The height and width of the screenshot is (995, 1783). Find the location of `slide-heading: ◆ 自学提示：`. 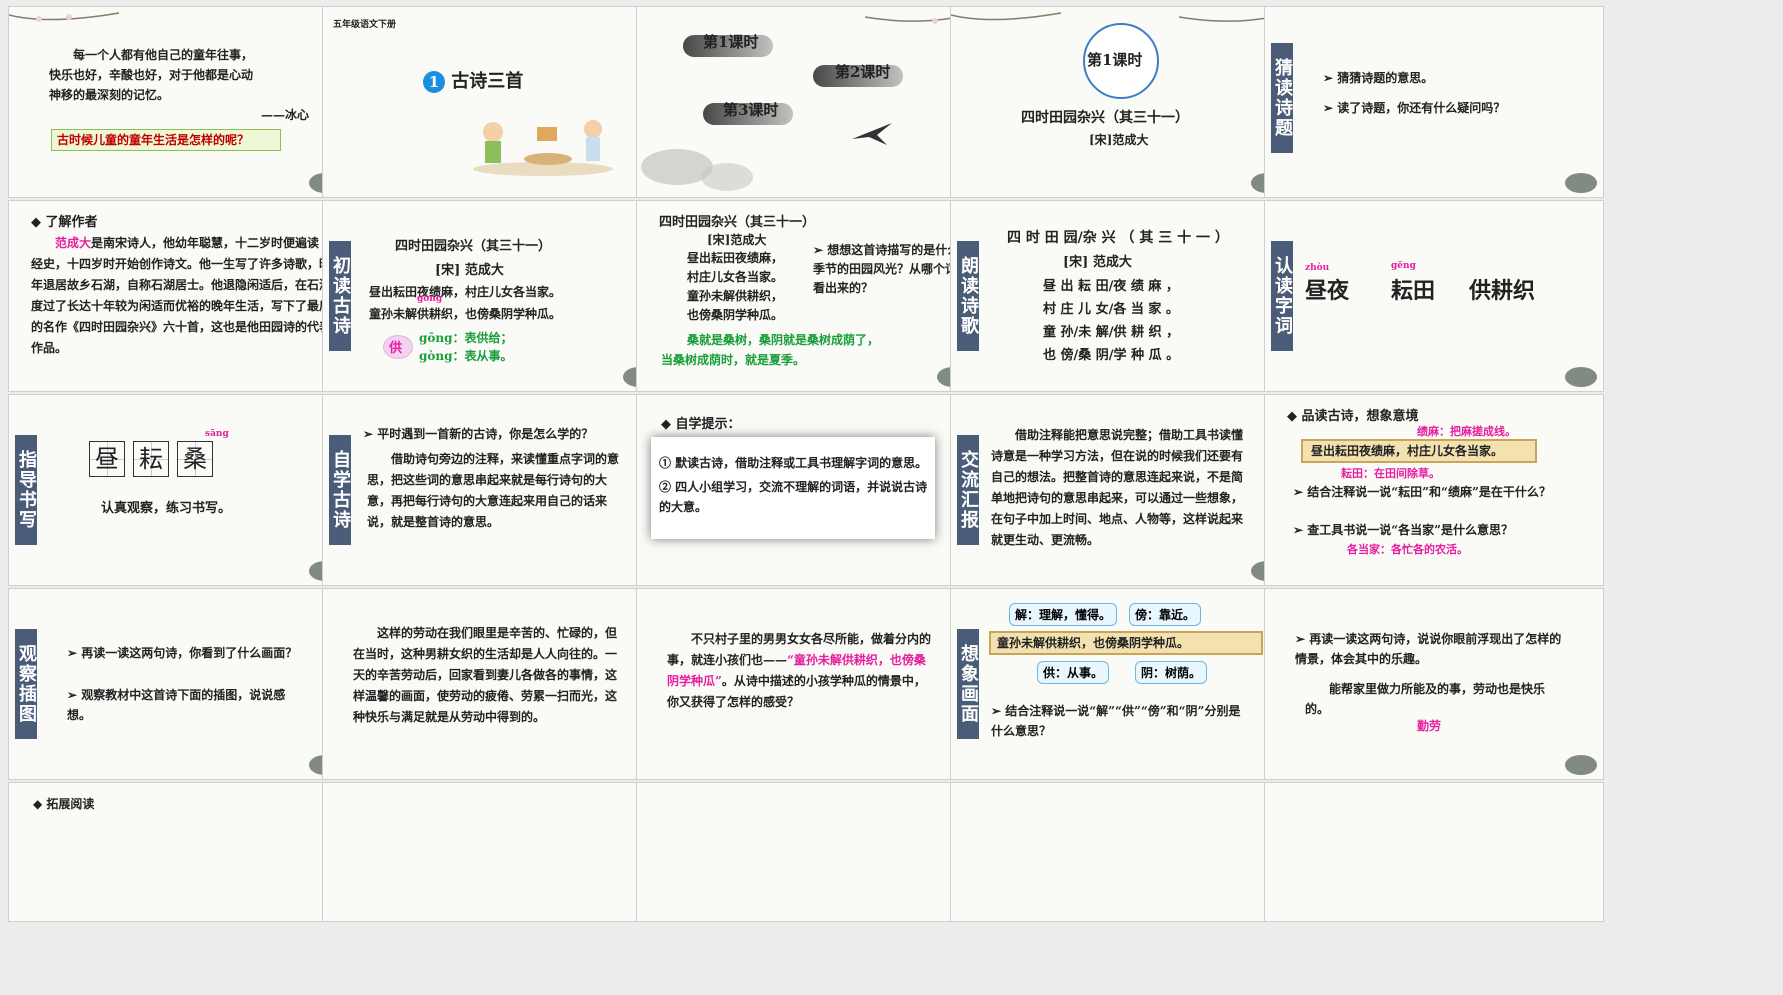

slide-heading: ◆ 自学提示： is located at coordinates (701, 424).